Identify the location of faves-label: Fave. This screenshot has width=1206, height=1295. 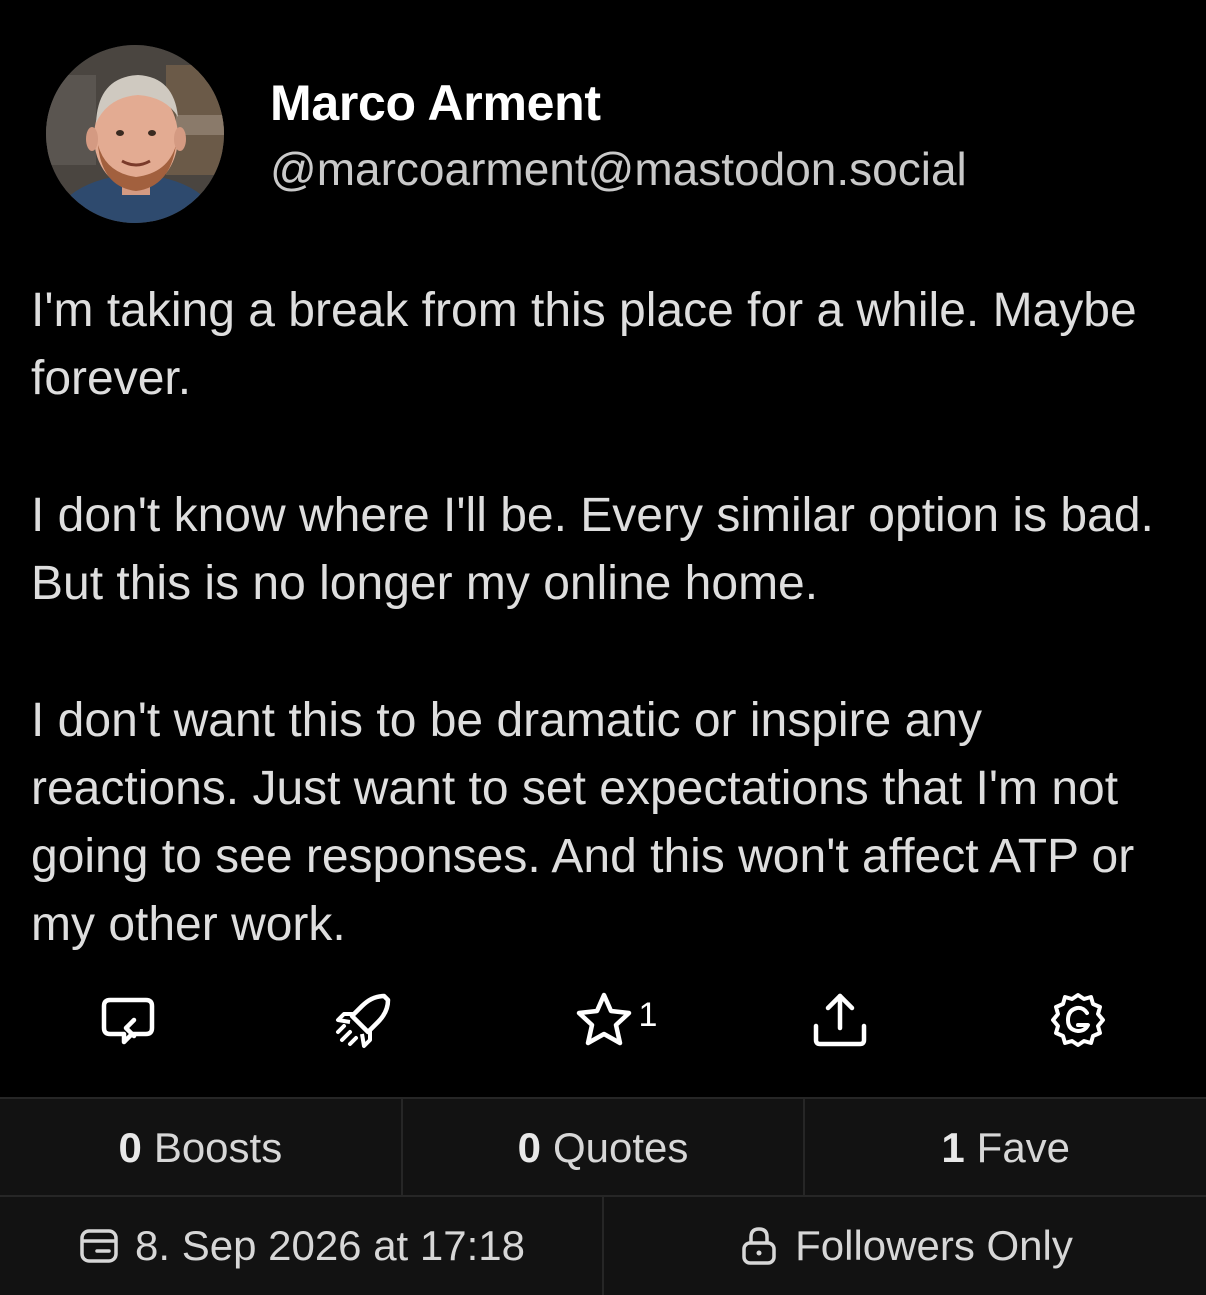
(1023, 1147).